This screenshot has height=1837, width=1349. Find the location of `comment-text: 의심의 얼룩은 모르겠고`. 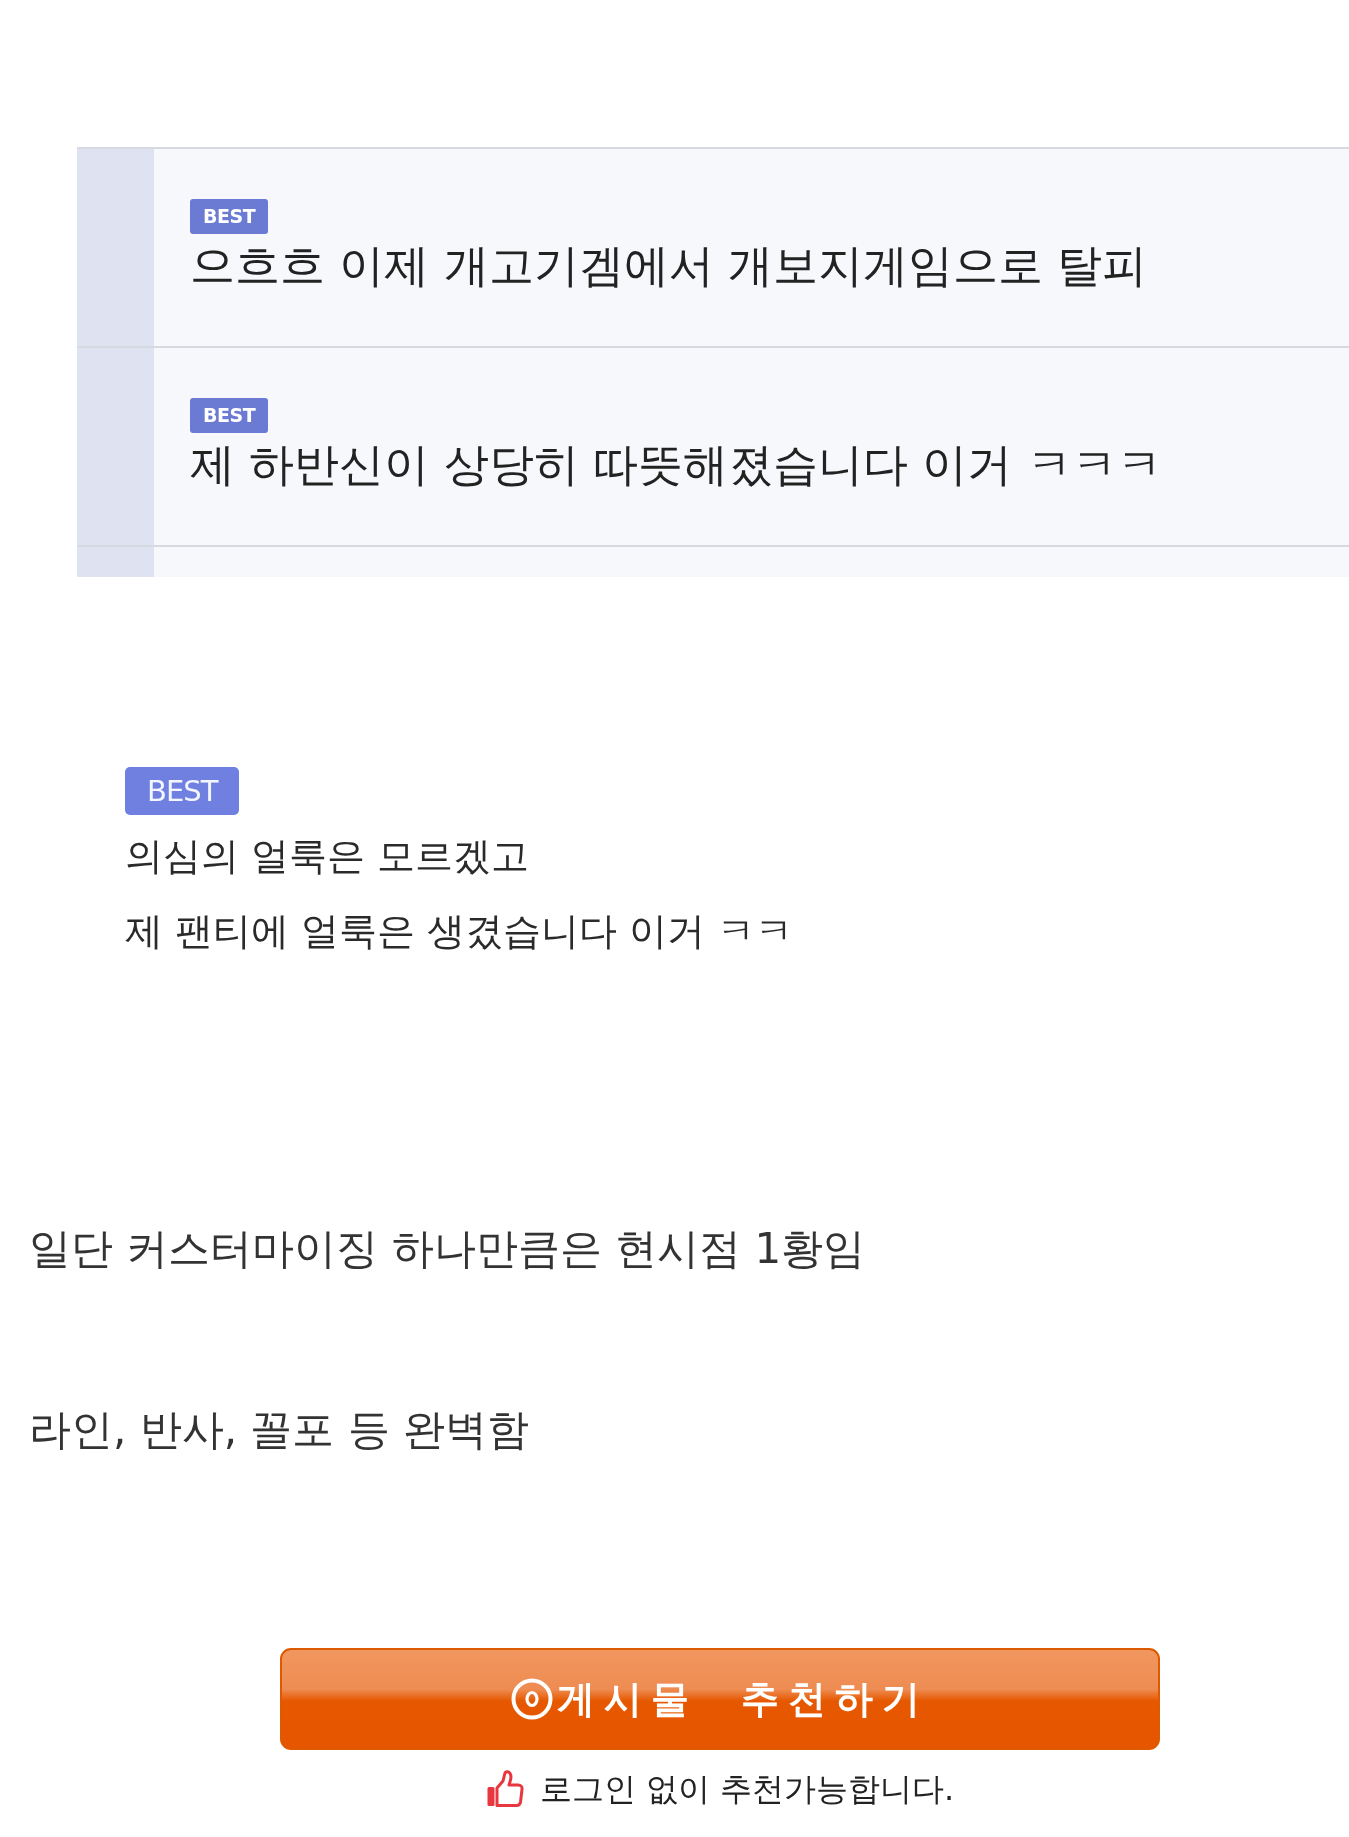

comment-text: 의심의 얼룩은 모르겠고 is located at coordinates (327, 856).